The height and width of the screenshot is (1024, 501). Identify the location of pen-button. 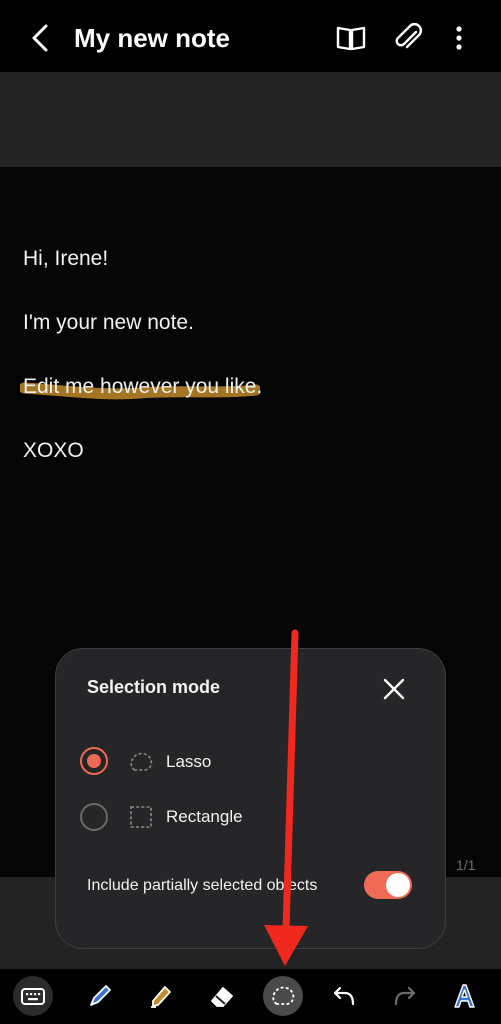
(100, 996).